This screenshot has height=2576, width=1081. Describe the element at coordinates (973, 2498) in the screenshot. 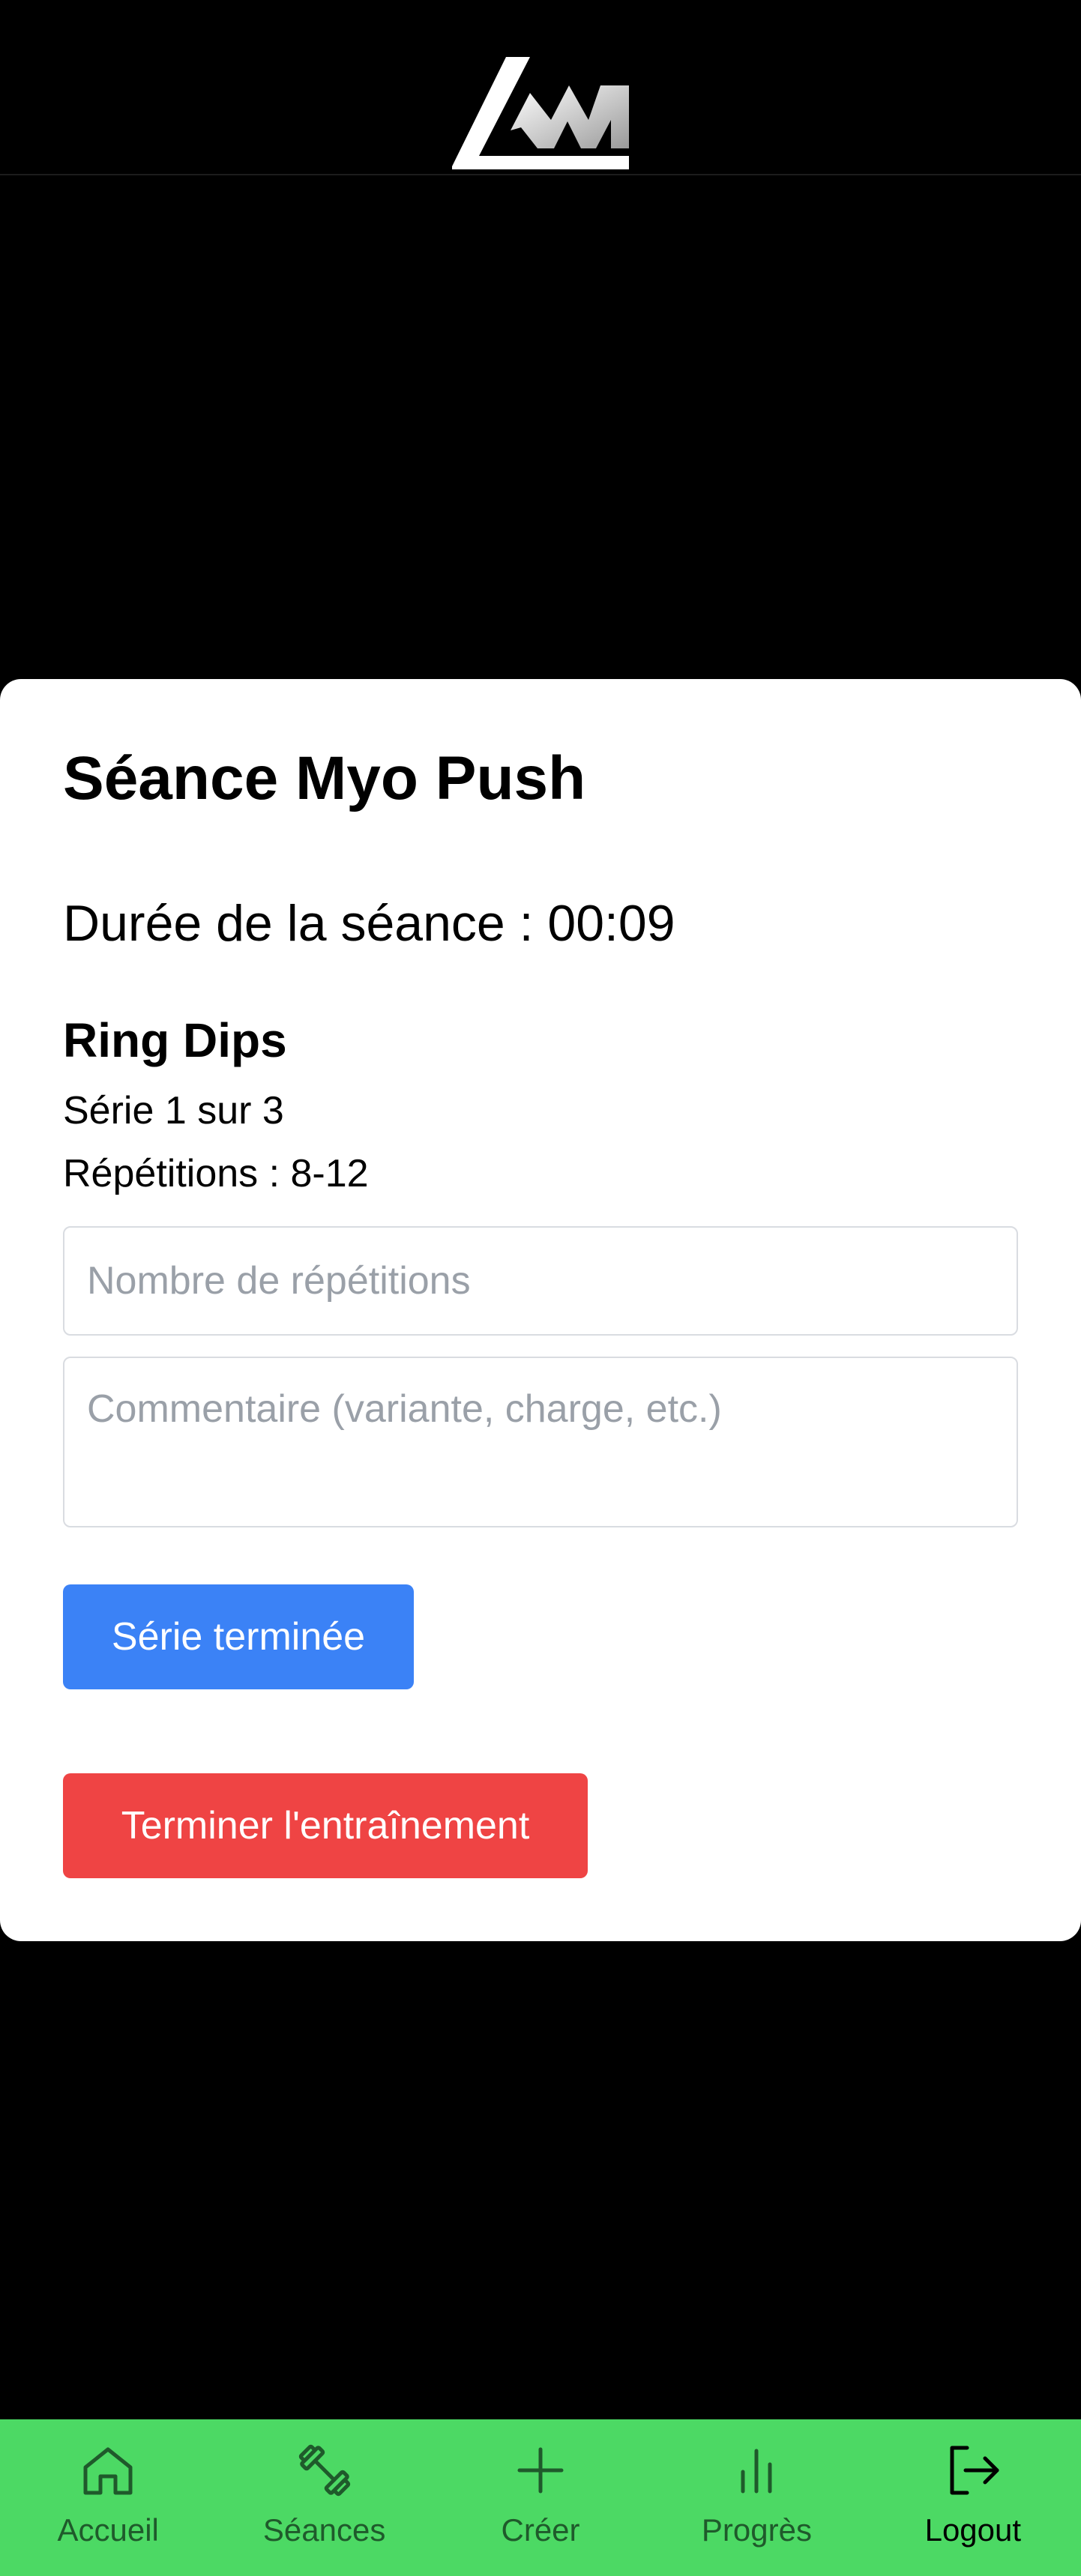

I see `nav-item-logout: Logout` at that location.